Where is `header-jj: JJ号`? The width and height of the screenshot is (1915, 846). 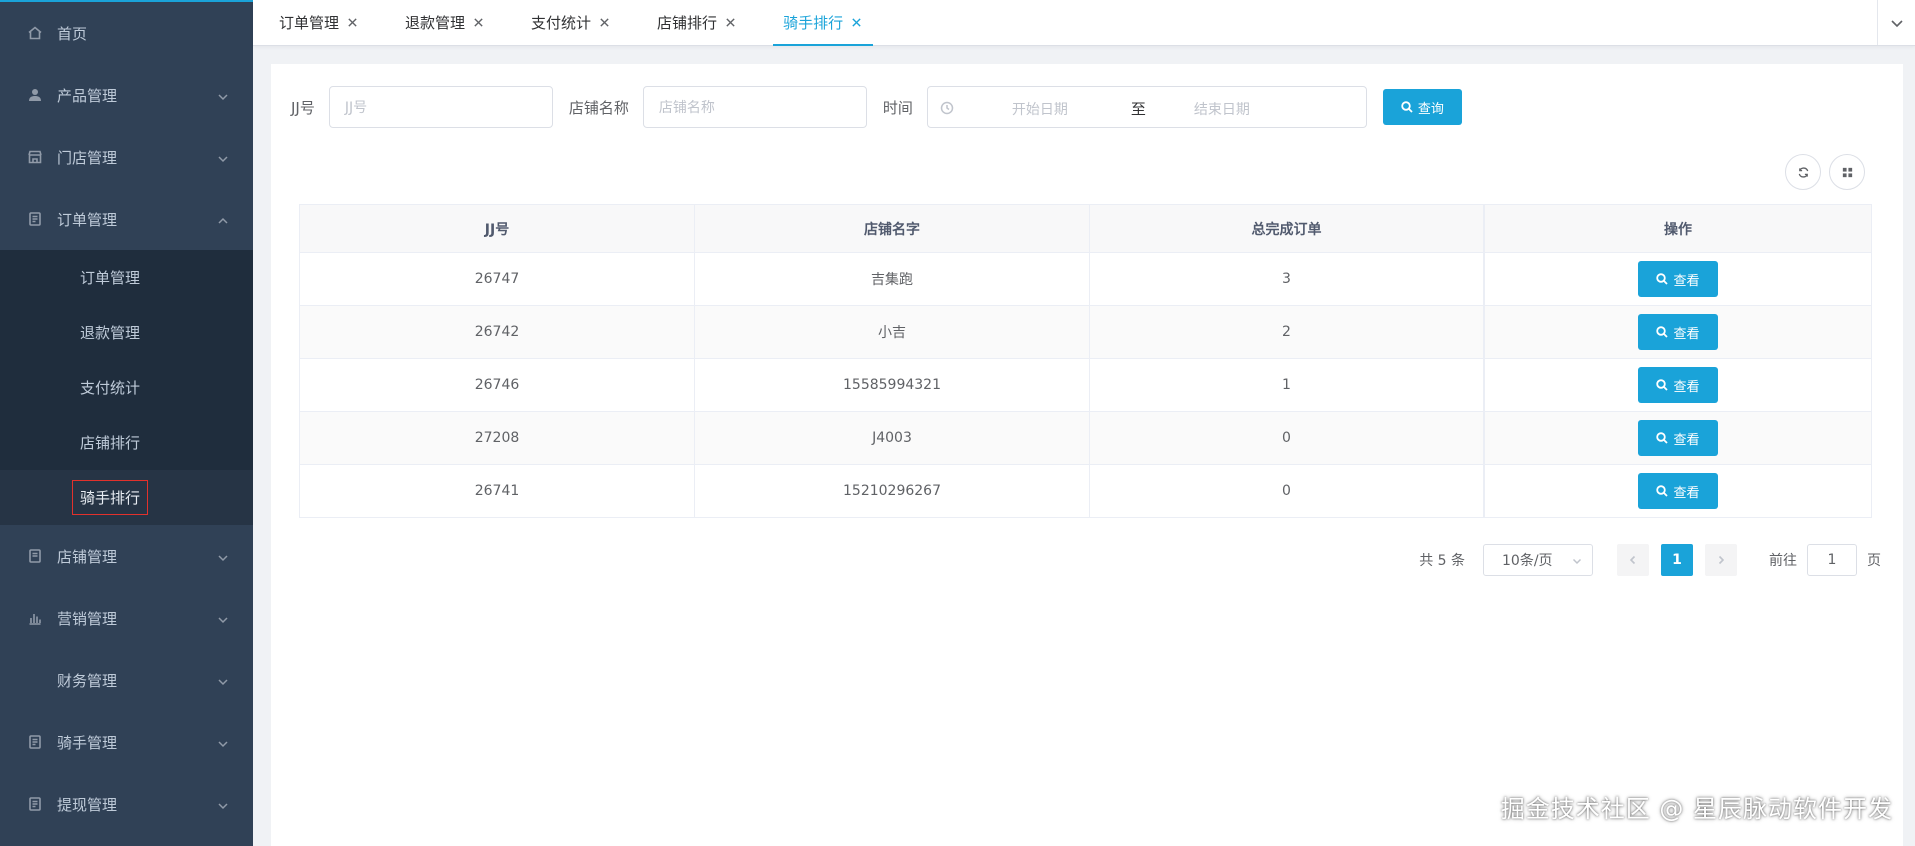 header-jj: JJ号 is located at coordinates (497, 228).